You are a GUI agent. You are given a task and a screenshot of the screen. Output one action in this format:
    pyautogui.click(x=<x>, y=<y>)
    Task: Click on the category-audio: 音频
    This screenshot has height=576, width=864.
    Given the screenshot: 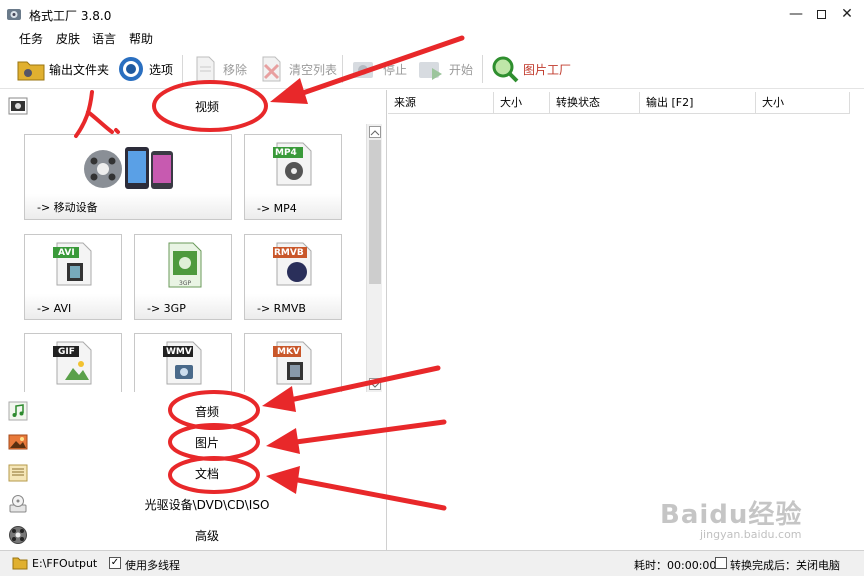 What is the action you would take?
    pyautogui.click(x=193, y=410)
    